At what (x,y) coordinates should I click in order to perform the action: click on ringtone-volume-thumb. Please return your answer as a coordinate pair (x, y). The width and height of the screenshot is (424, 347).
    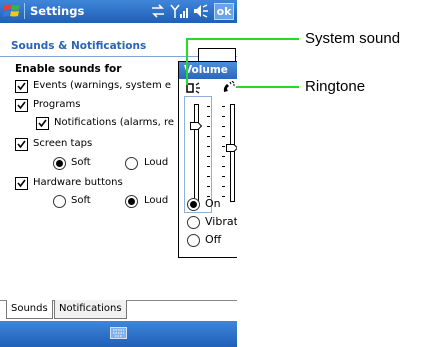
    Looking at the image, I should click on (231, 147).